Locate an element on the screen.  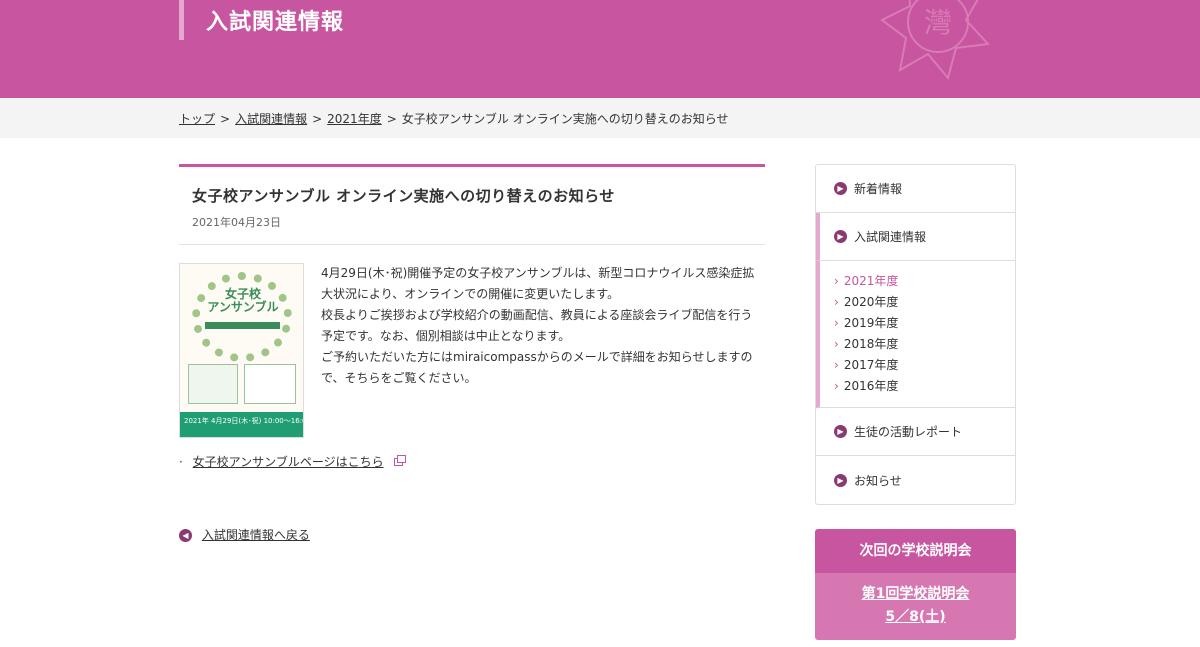
sidebar-year-2019: › 2019年度 is located at coordinates (924, 323).